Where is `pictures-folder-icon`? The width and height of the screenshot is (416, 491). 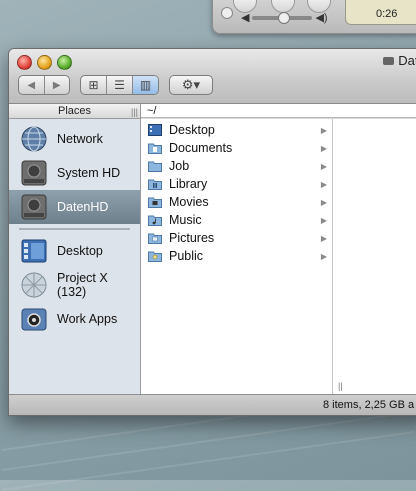
pictures-folder-icon is located at coordinates (155, 238).